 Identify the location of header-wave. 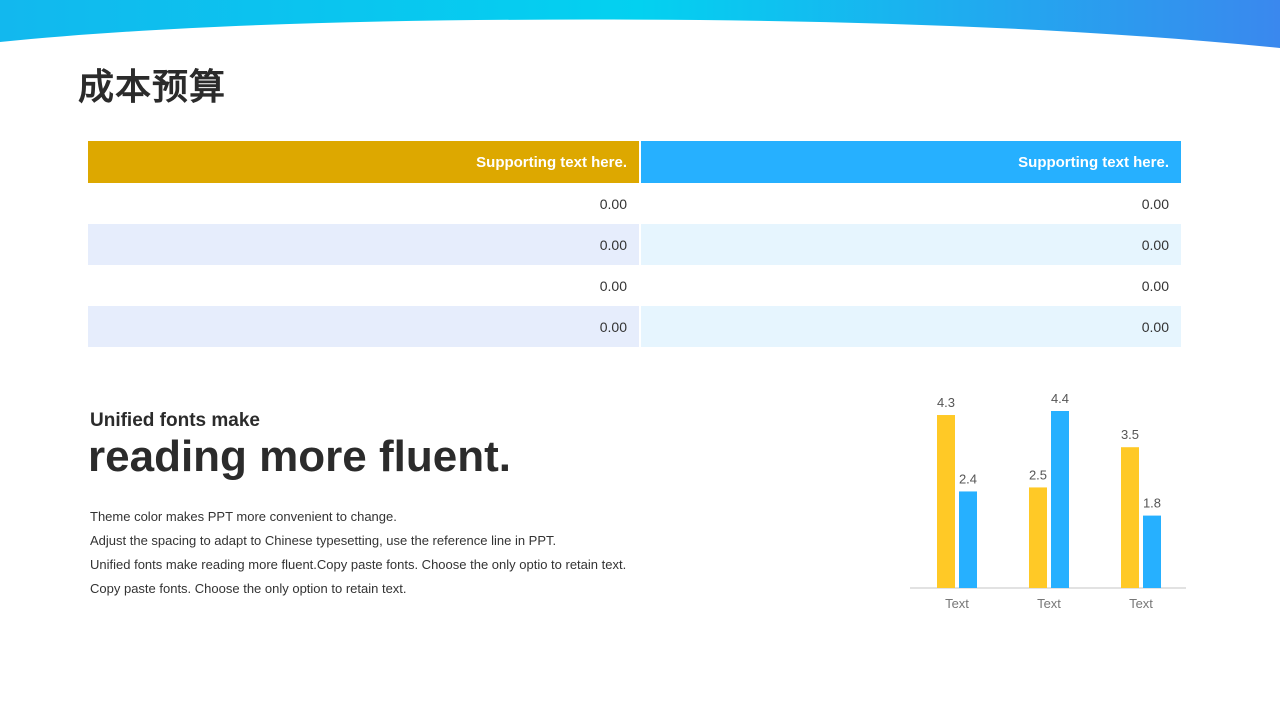
(640, 24).